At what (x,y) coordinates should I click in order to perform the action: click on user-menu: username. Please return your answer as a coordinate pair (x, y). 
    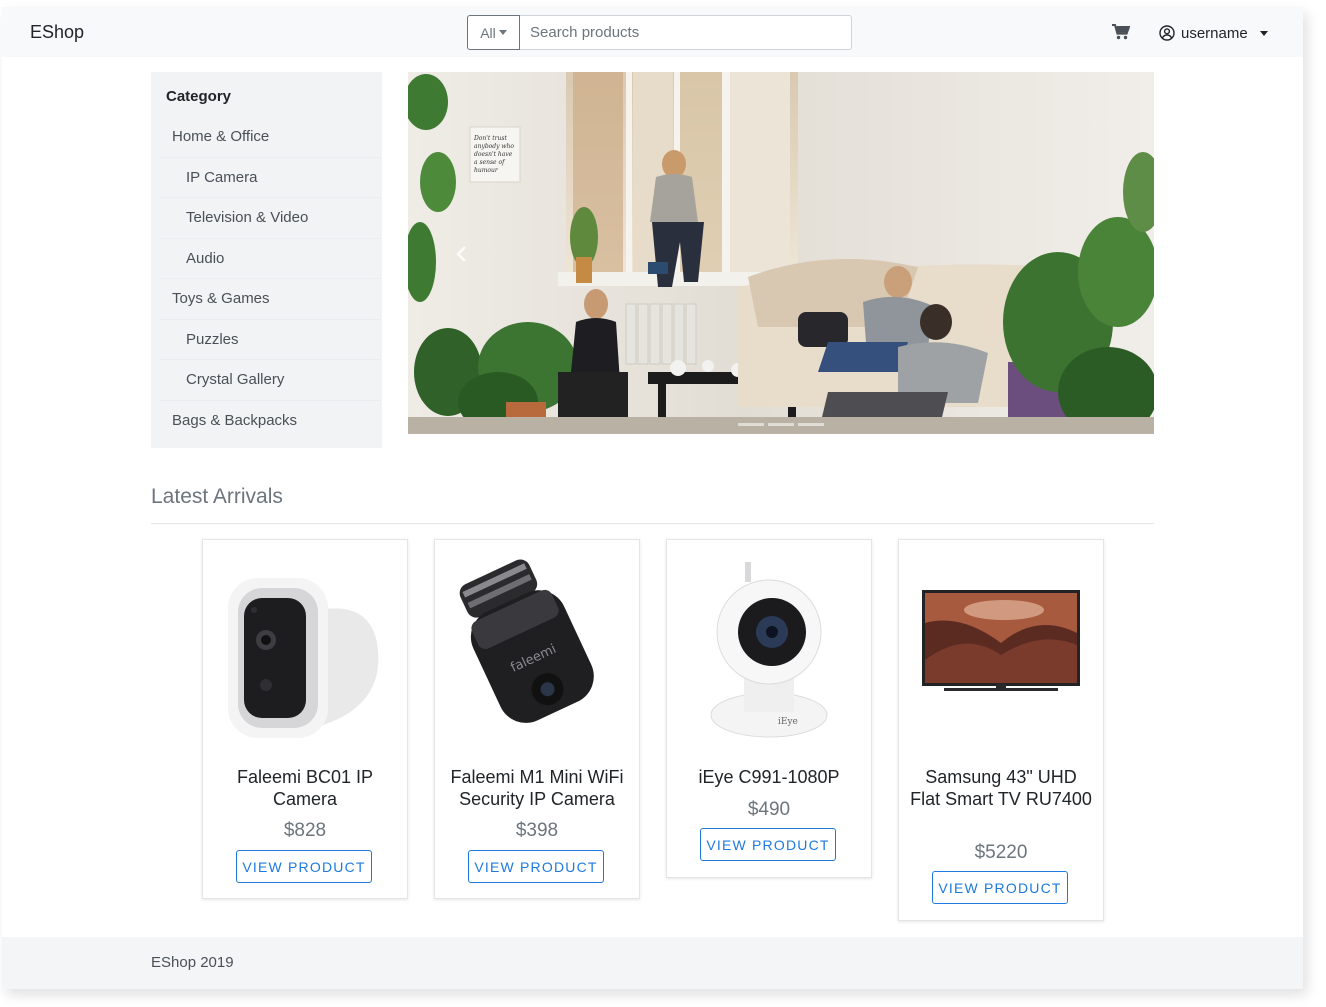
    Looking at the image, I should click on (1213, 33).